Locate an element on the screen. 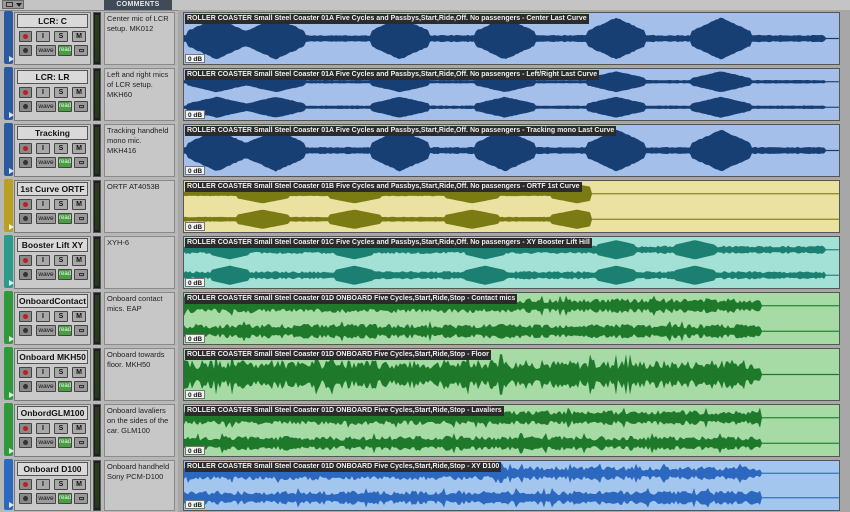 The image size is (850, 512). track-comment: ORTF AT4053B is located at coordinates (139, 206).